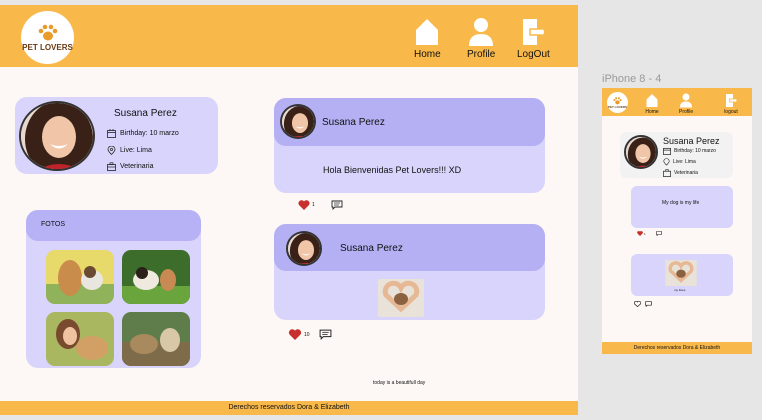  Describe the element at coordinates (289, 408) in the screenshot. I see `footer: Derechos reservados Dora & Elizabeth` at that location.